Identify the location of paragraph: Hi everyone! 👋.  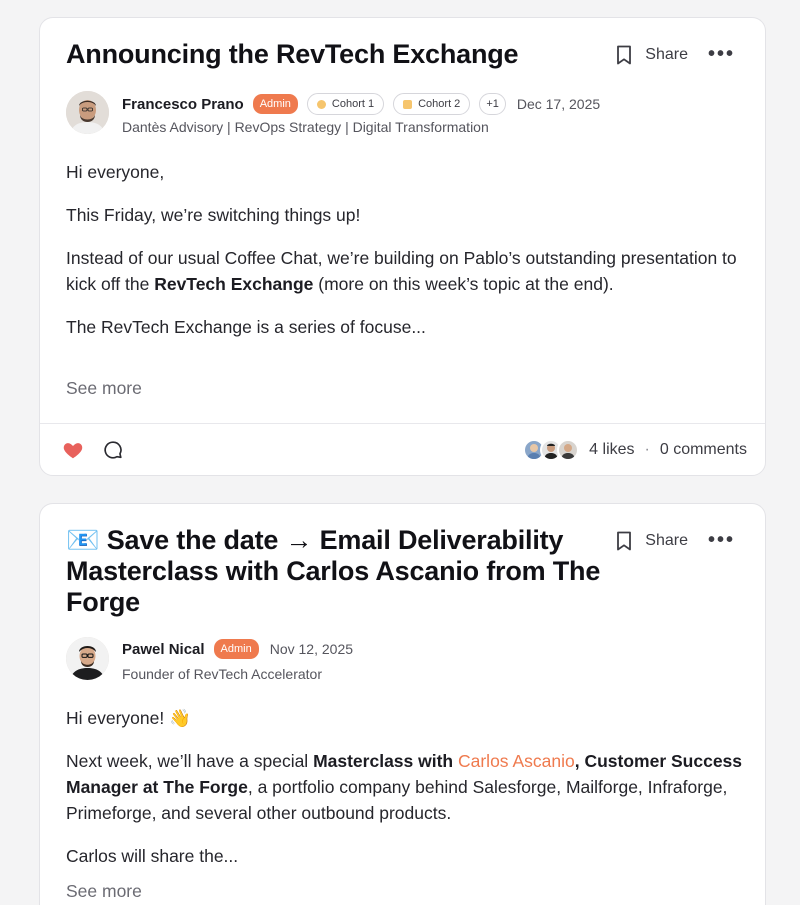
(128, 718).